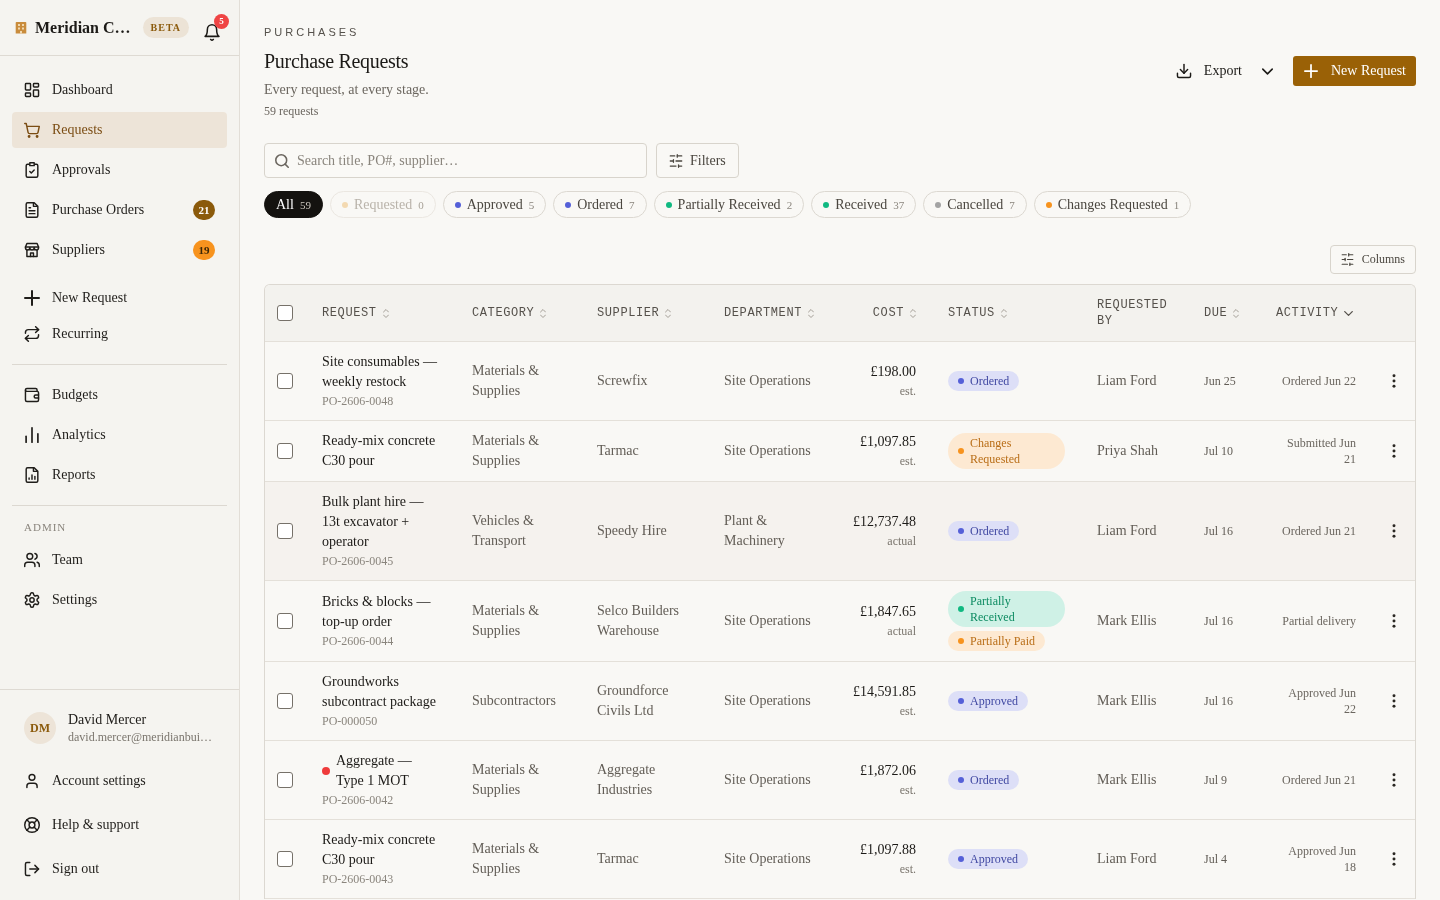  I want to click on status-filter-chip: Ordered 7, so click(600, 204).